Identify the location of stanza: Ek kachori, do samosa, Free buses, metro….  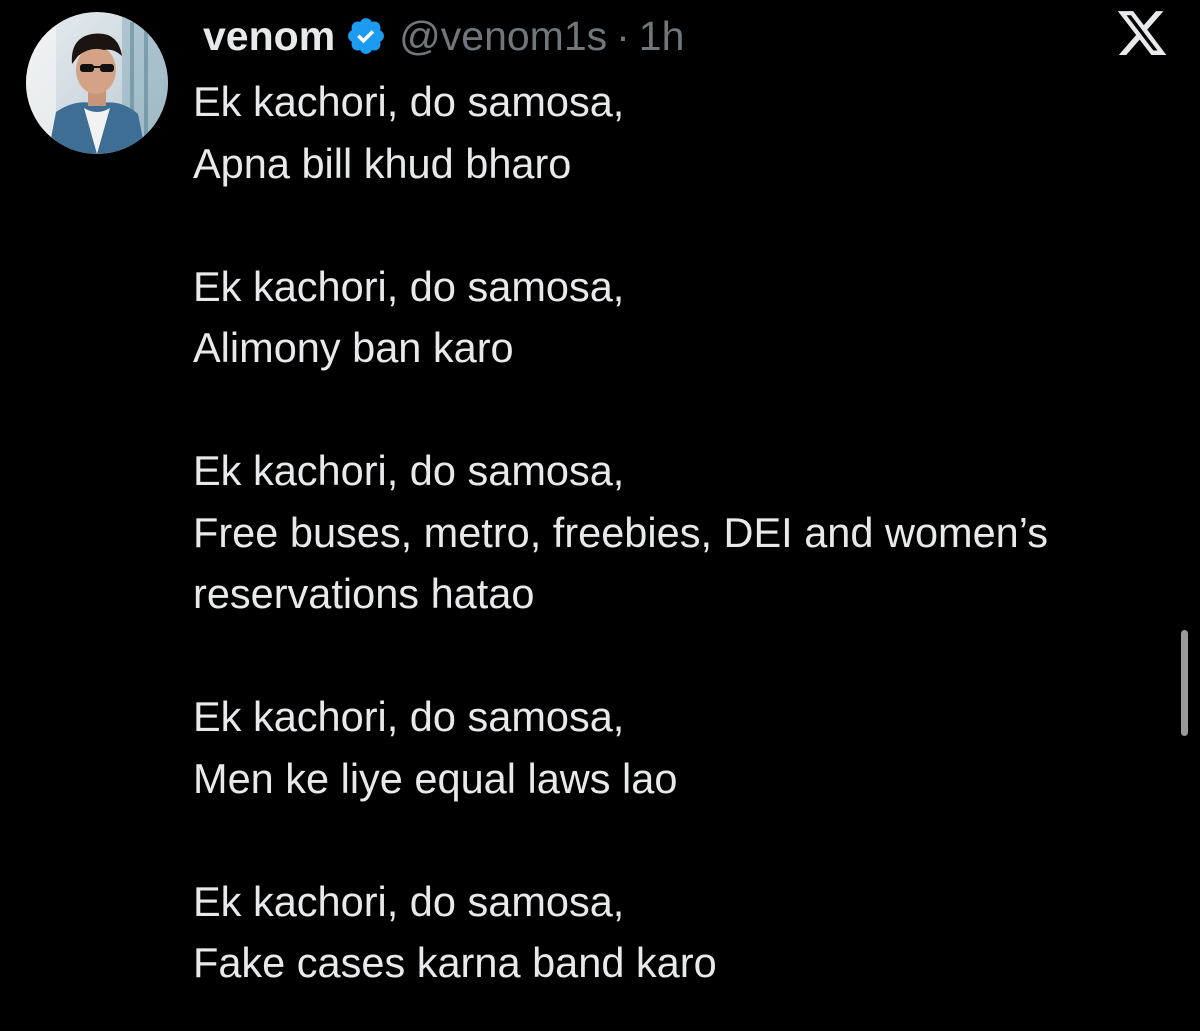
(688, 532).